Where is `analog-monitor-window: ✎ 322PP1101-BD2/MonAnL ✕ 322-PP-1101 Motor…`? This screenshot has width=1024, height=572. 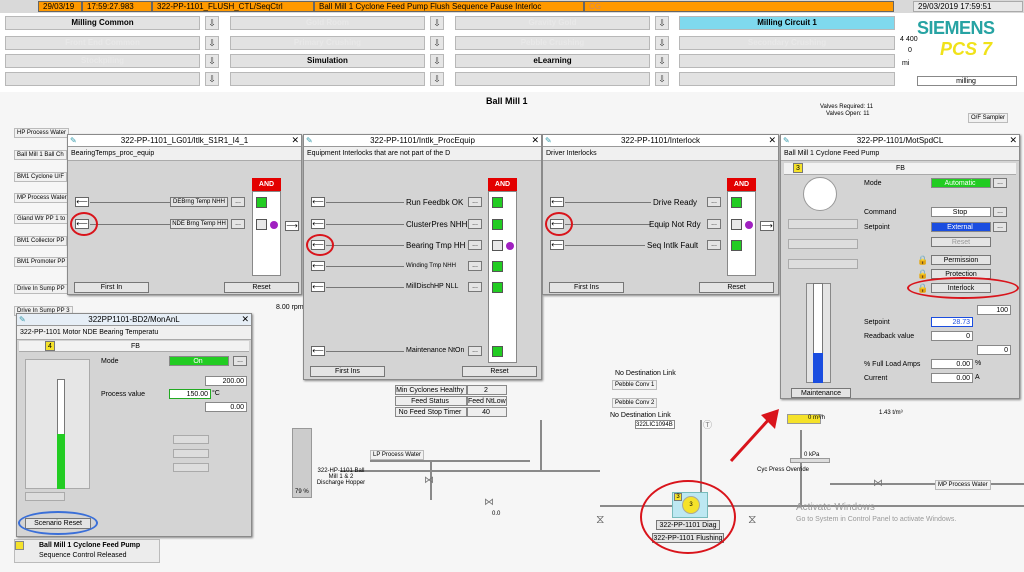 analog-monitor-window: ✎ 322PP1101-BD2/MonAnL ✕ 322-PP-1101 Motor… is located at coordinates (134, 425).